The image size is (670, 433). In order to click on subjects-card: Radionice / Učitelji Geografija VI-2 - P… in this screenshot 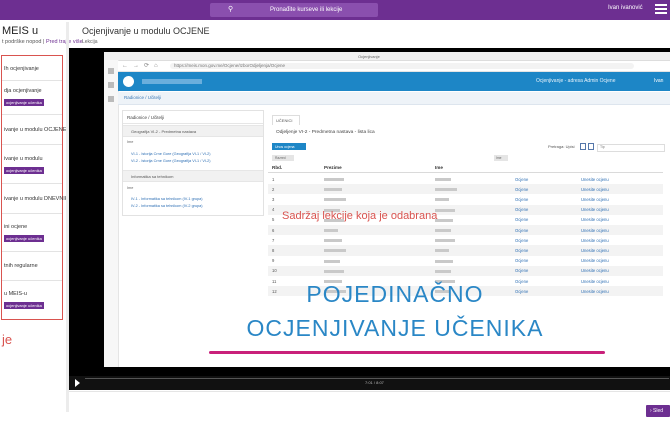, I will do `click(193, 163)`.